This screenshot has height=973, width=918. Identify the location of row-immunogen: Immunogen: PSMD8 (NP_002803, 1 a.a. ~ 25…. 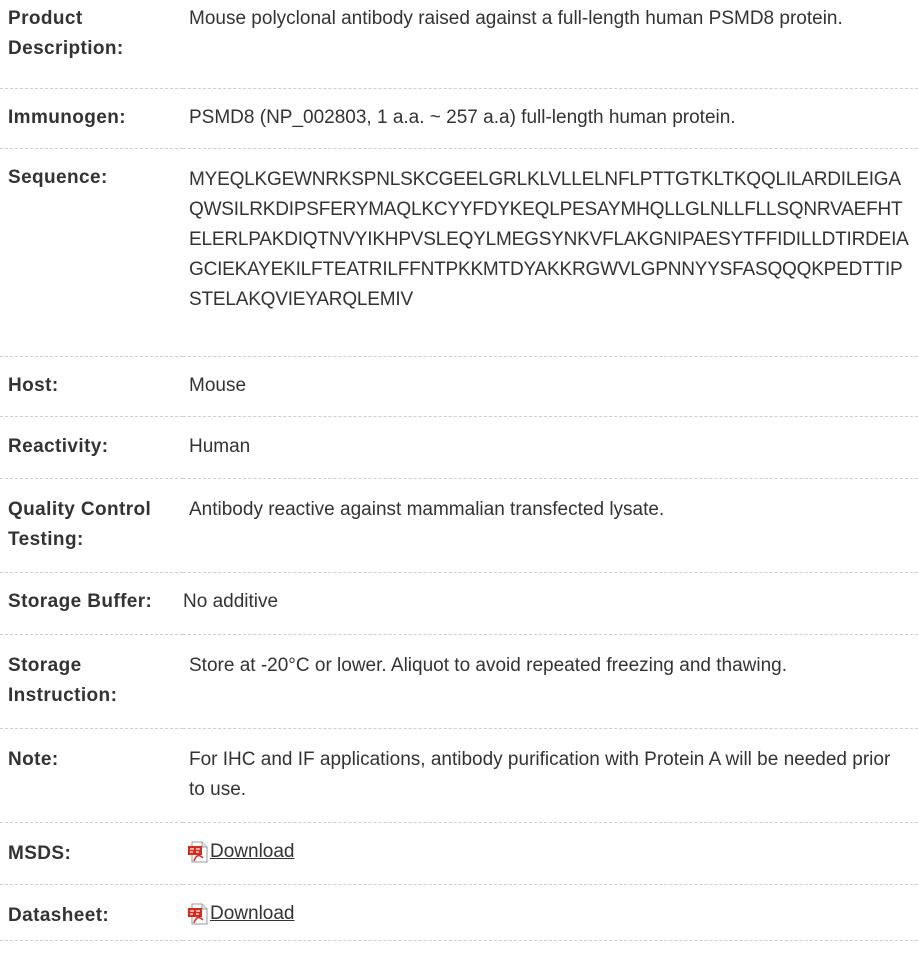
(459, 118).